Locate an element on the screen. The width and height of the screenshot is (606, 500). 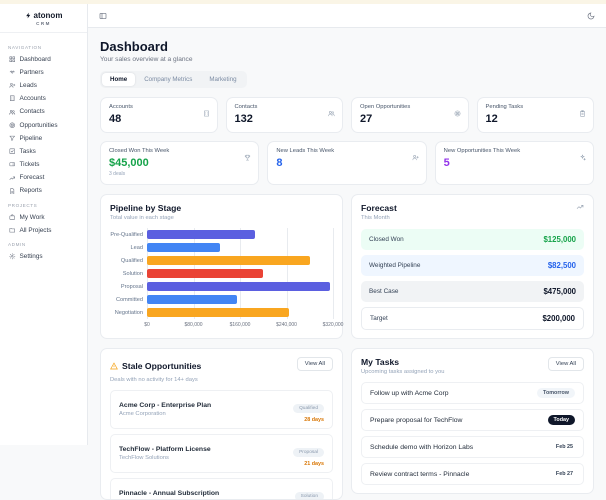
task-title: Follow up with Acme Corp is located at coordinates (409, 393).